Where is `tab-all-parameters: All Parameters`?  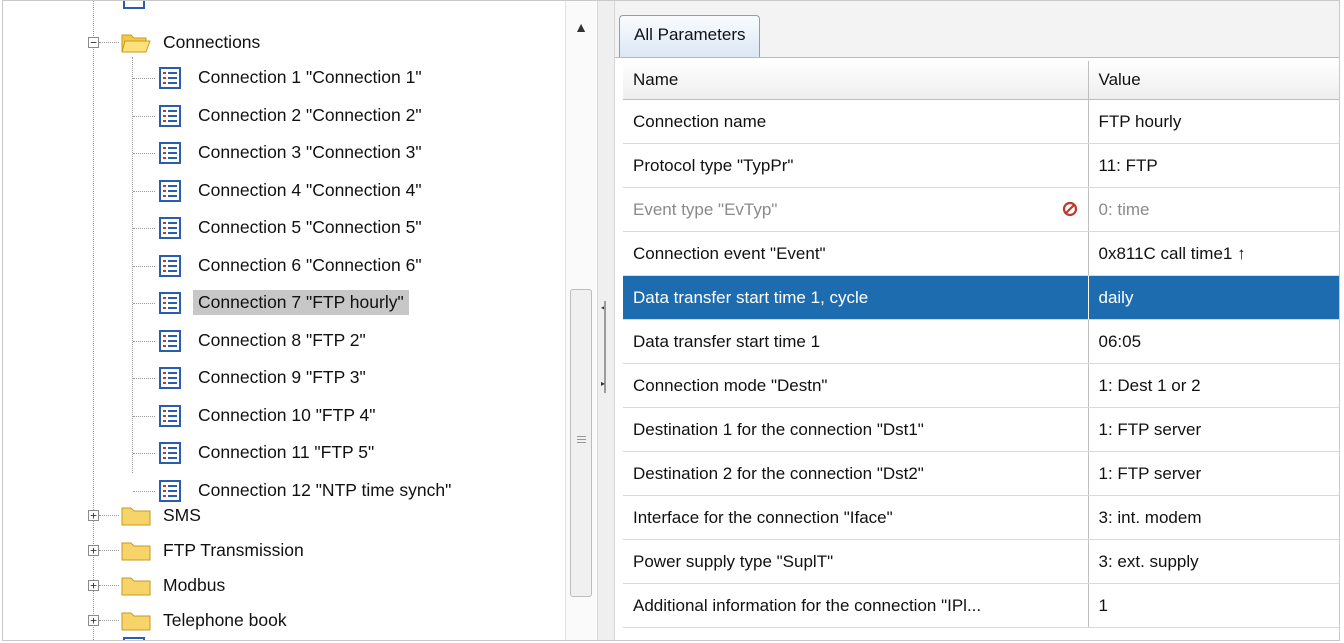 tab-all-parameters: All Parameters is located at coordinates (690, 36).